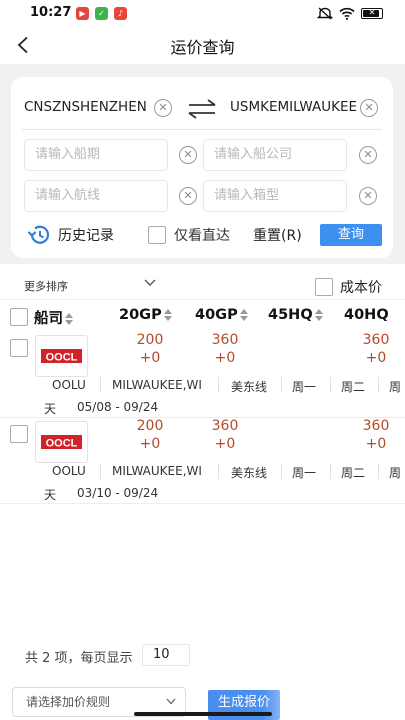 The image size is (405, 720). Describe the element at coordinates (163, 108) in the screenshot. I see `clear-origin-icon: ✕` at that location.